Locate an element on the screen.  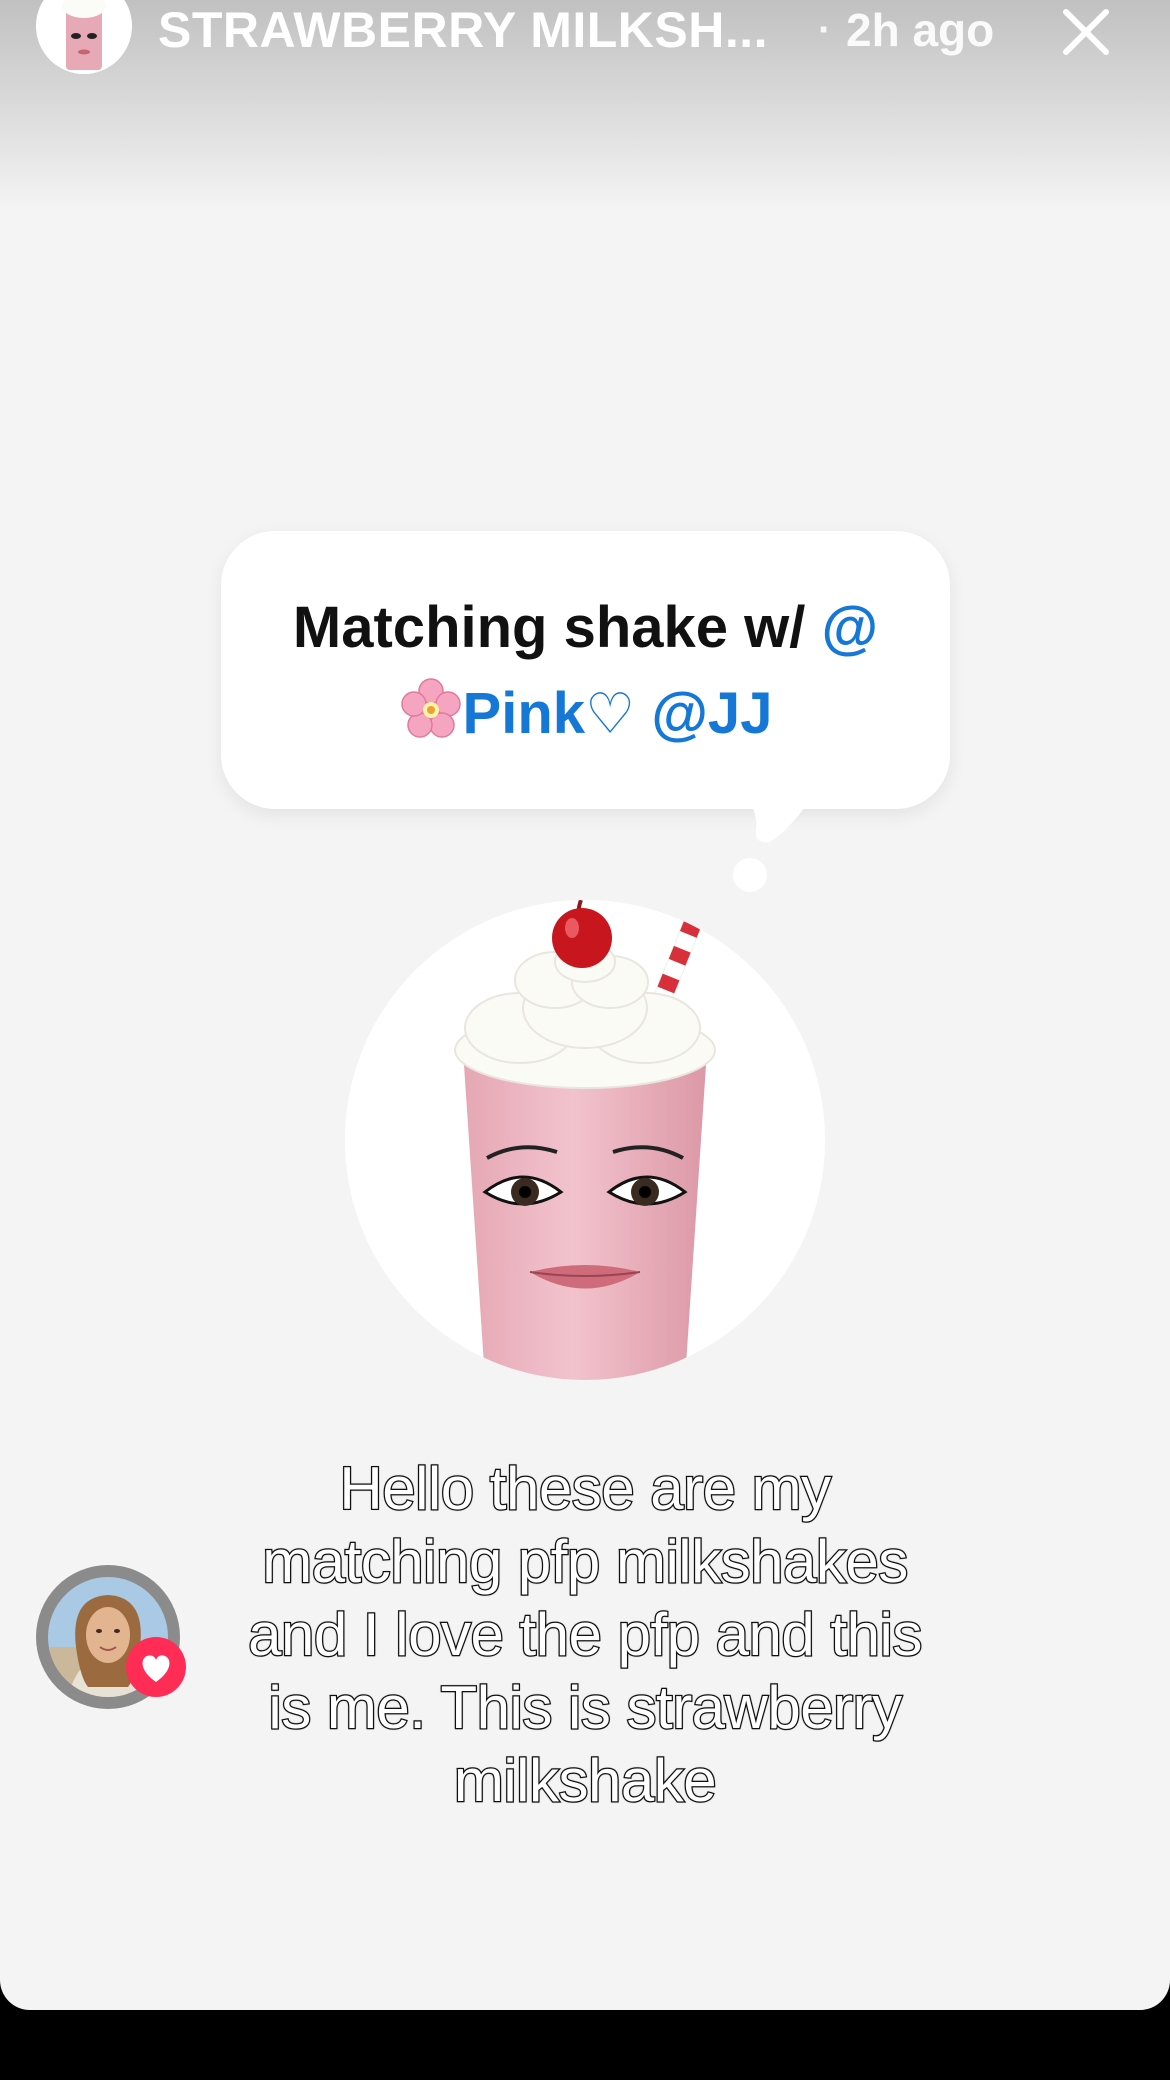
mention-pink-name: Pink is located at coordinates (524, 713).